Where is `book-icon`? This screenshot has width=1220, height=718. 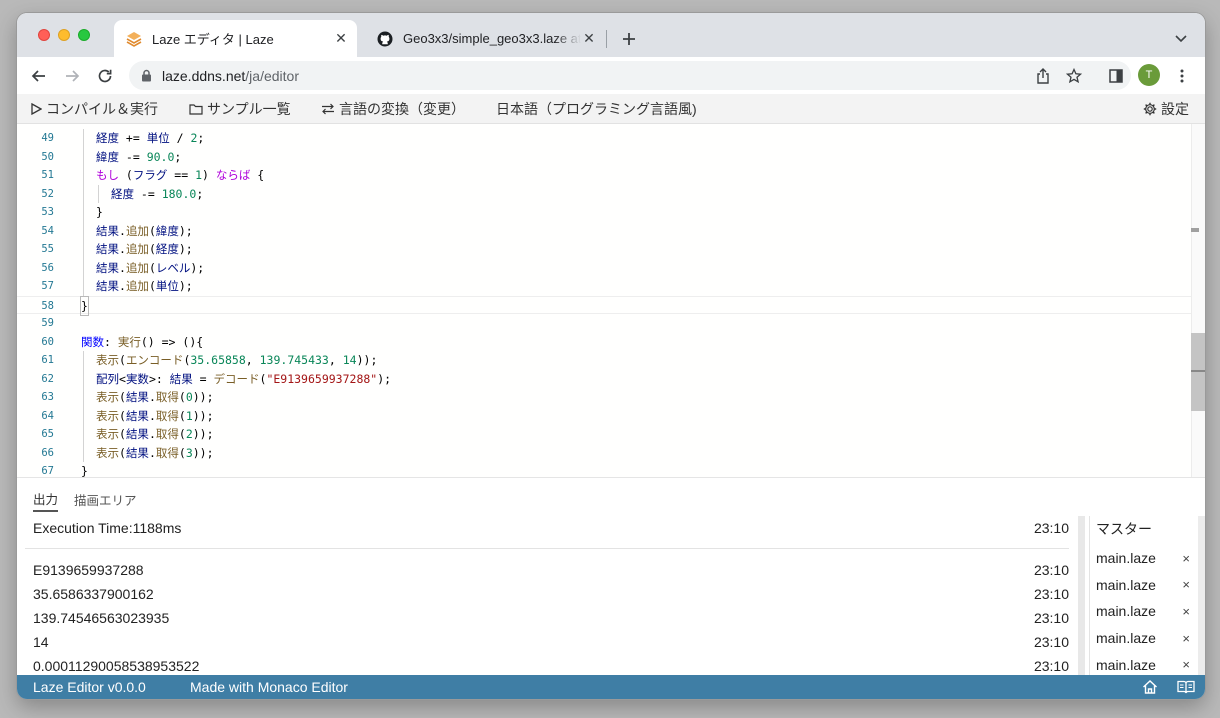 book-icon is located at coordinates (1186, 687).